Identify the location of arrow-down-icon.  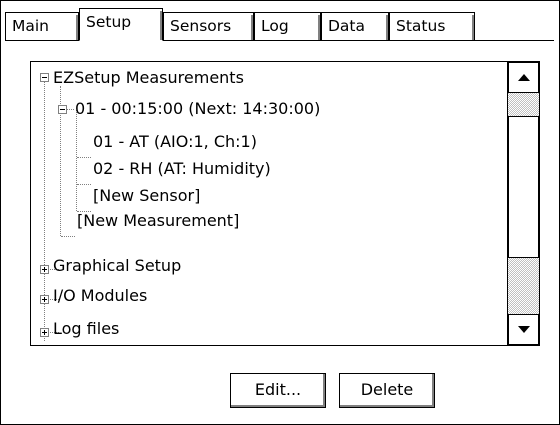
(523, 329).